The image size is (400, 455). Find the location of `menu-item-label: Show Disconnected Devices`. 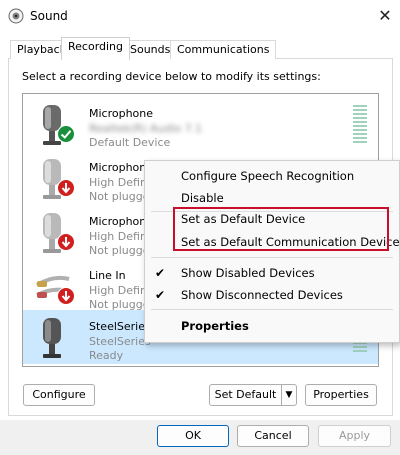

menu-item-label: Show Disconnected Devices is located at coordinates (262, 295).